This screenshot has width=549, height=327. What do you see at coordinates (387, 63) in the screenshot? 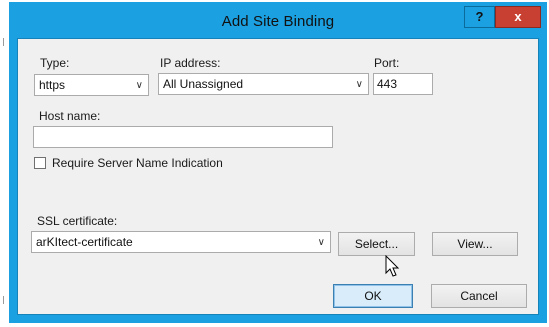
I see `port-label: Port:` at bounding box center [387, 63].